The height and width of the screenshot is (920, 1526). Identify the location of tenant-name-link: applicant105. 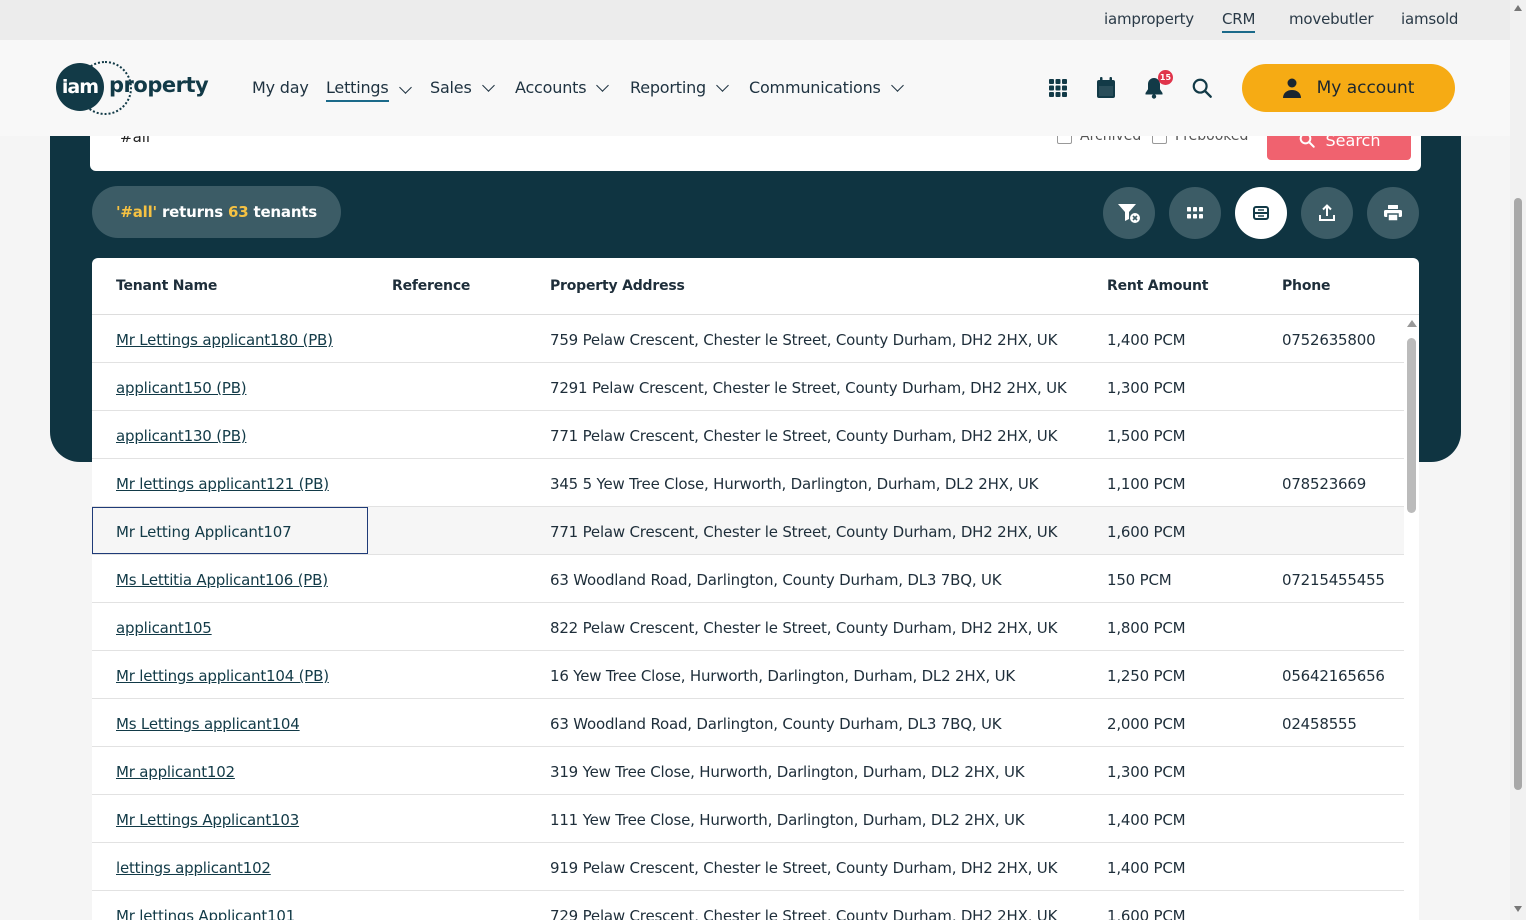
(164, 628).